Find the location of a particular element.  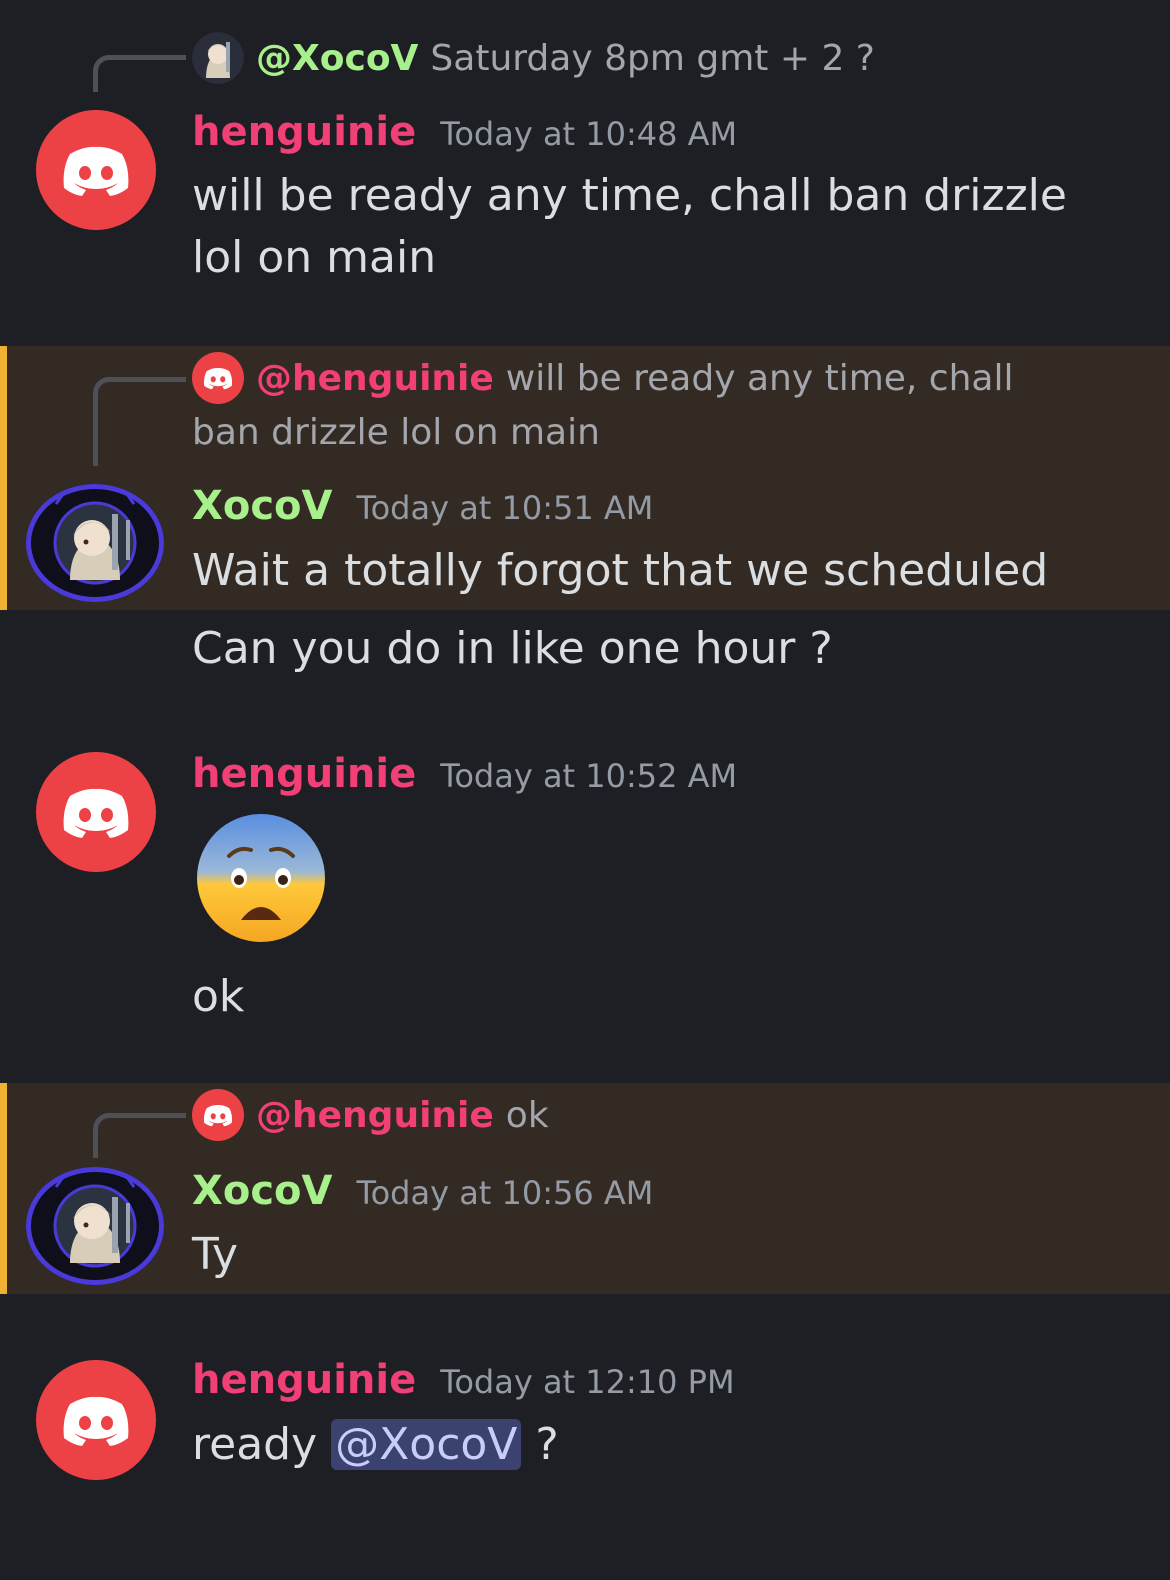

message-header: henguinie Today at 10:52 AM is located at coordinates (464, 775).